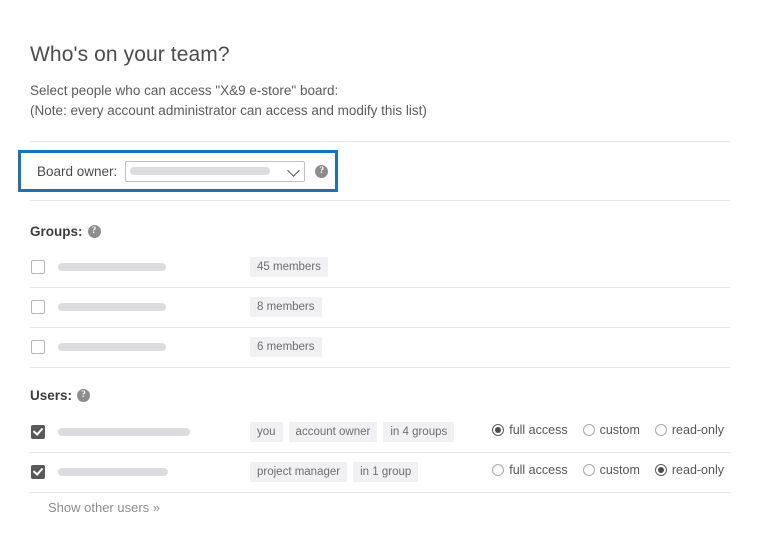 The width and height of the screenshot is (762, 555). I want to click on group-row: 6 members, so click(380, 347).